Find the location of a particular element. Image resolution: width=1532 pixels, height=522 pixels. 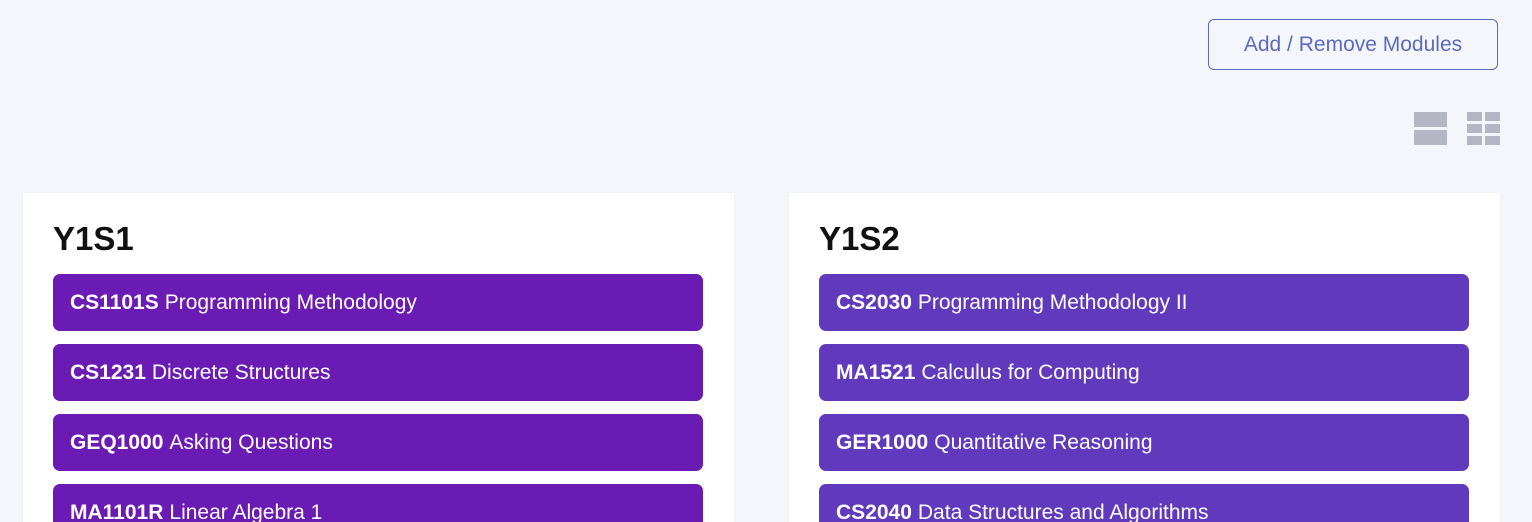

module-code: CS2030 is located at coordinates (874, 302).